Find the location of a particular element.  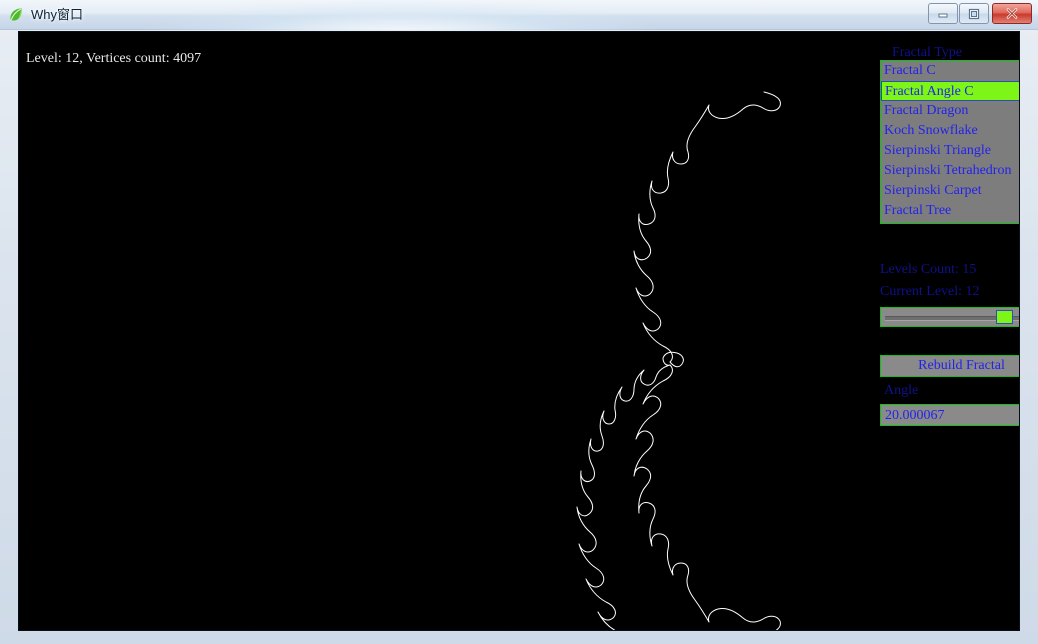

angle-input: 20.000067 is located at coordinates (915, 415).